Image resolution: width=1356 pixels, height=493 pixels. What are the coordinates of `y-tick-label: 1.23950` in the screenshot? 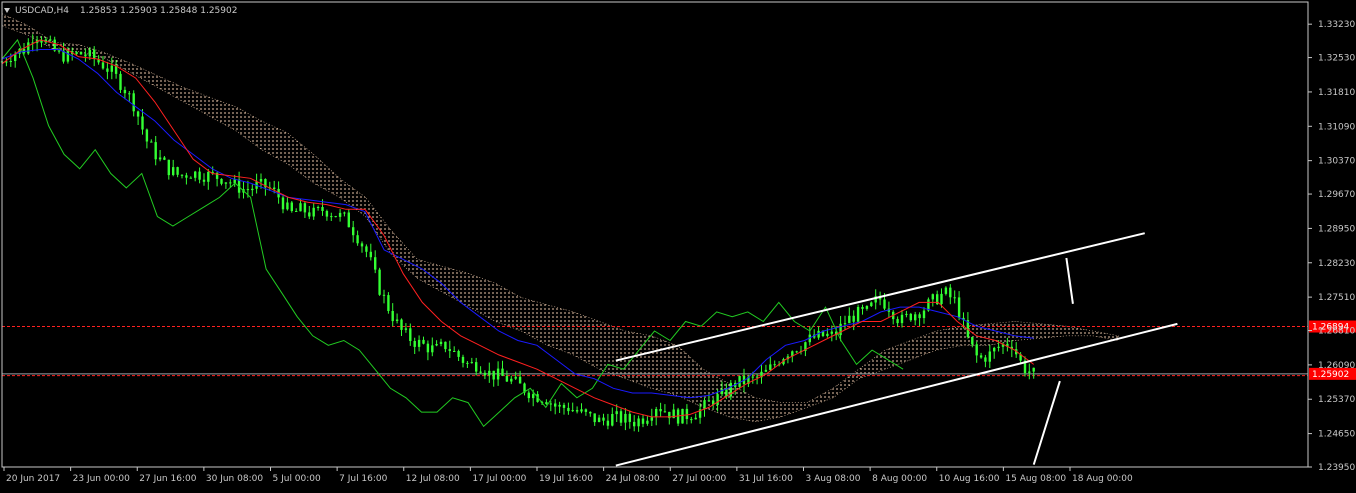 It's located at (1336, 468).